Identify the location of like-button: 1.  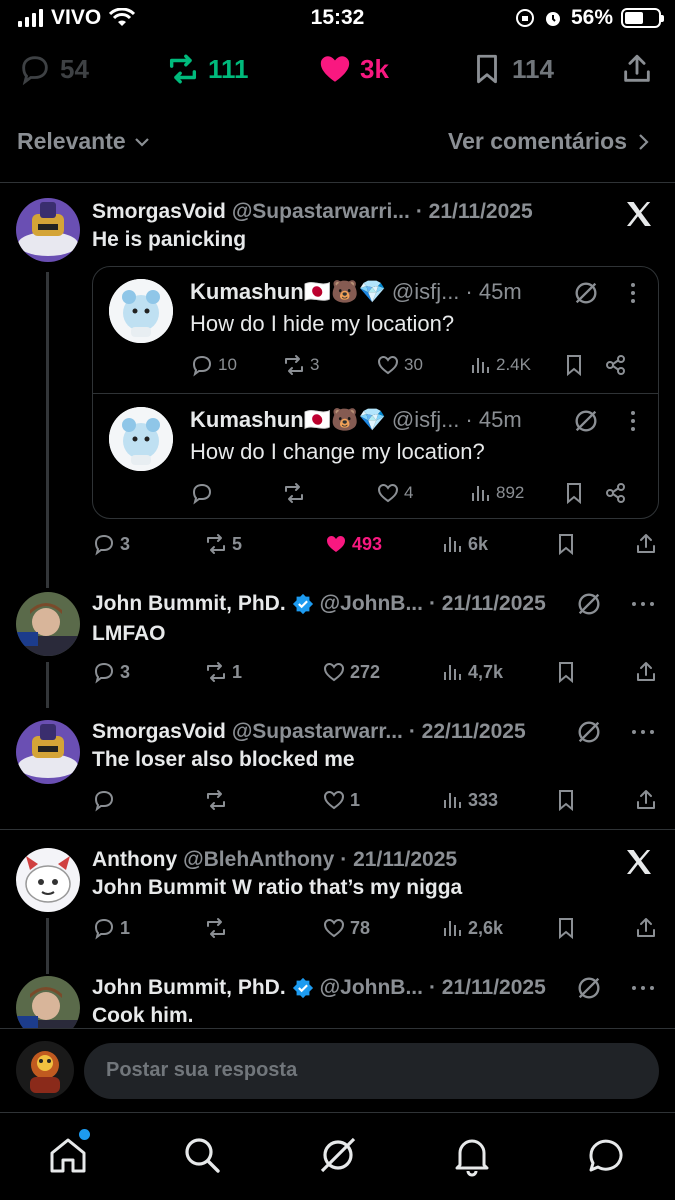
(341, 800).